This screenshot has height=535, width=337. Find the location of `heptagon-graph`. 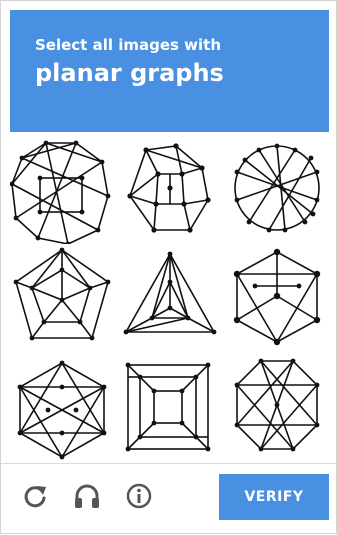

heptagon-graph is located at coordinates (169, 188).